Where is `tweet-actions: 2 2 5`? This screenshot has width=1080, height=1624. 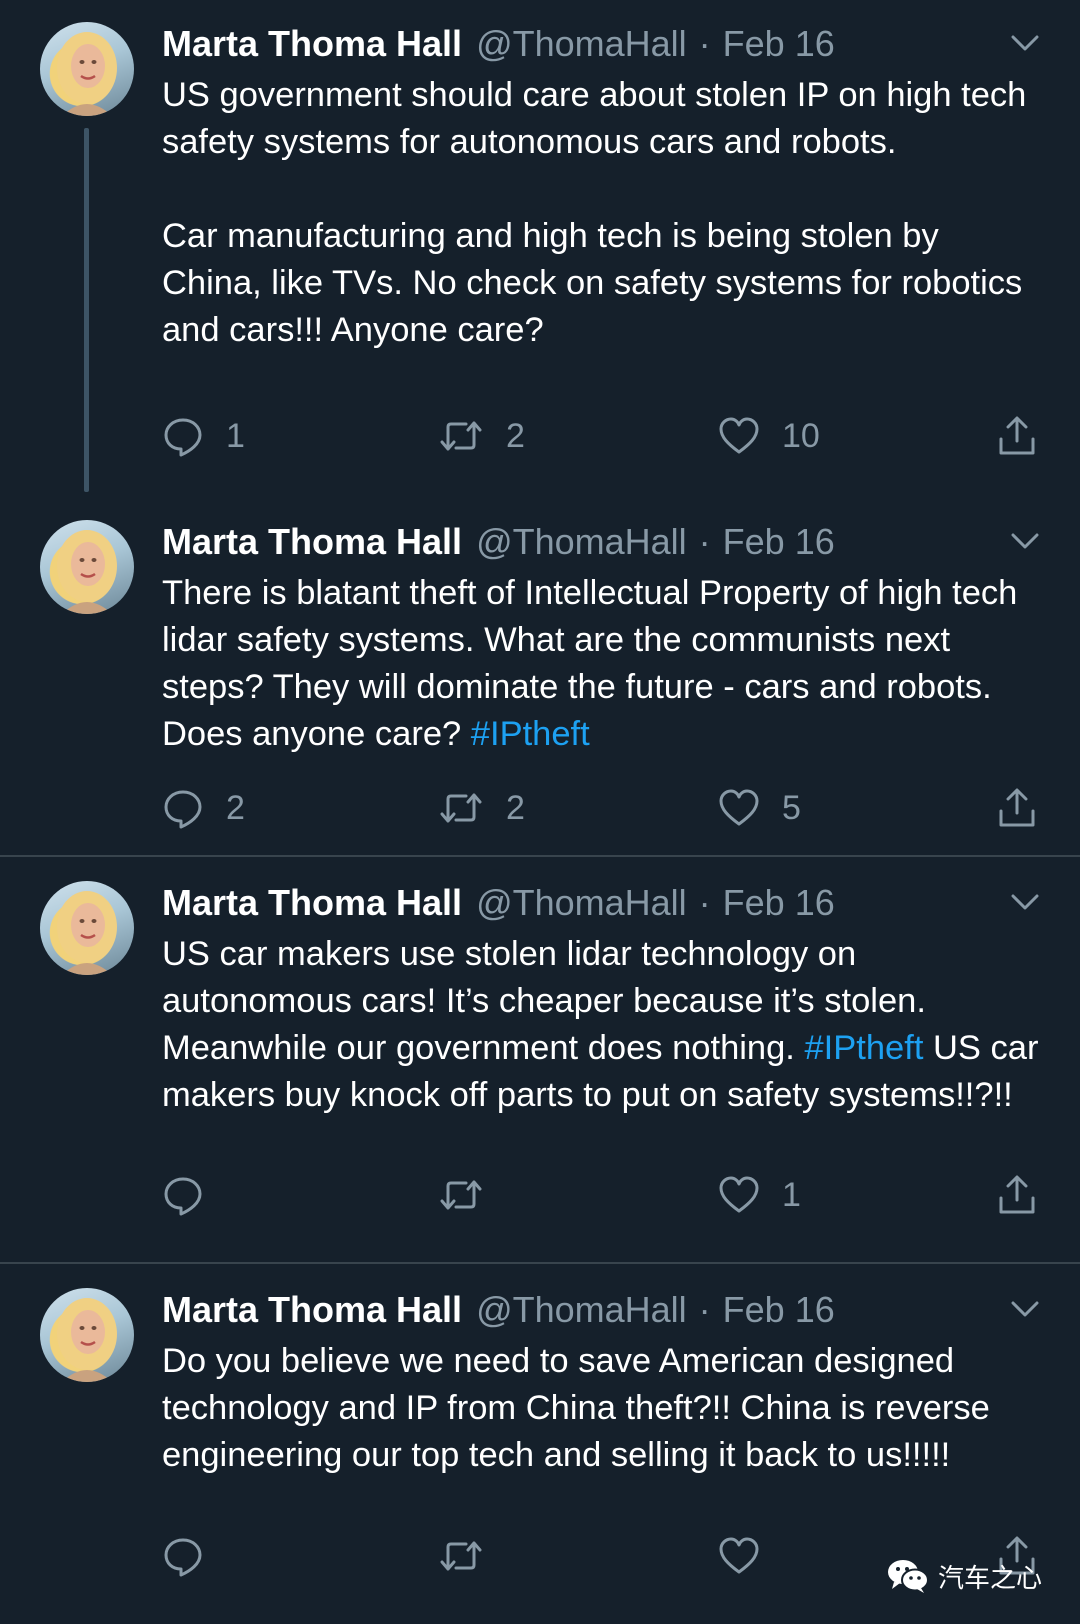
tweet-actions: 2 2 5 is located at coordinates (602, 808).